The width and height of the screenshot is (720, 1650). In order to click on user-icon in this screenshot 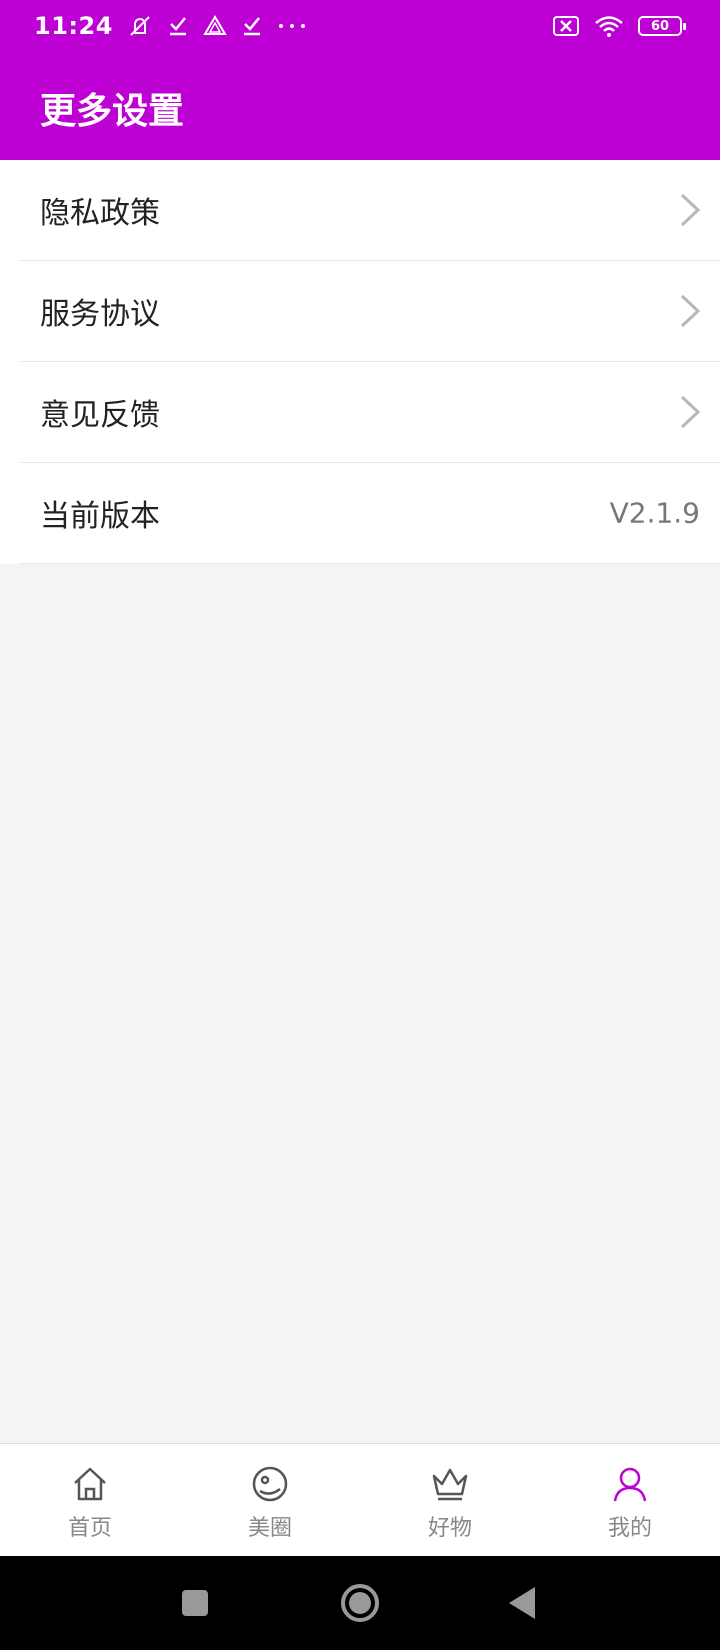, I will do `click(630, 1484)`.